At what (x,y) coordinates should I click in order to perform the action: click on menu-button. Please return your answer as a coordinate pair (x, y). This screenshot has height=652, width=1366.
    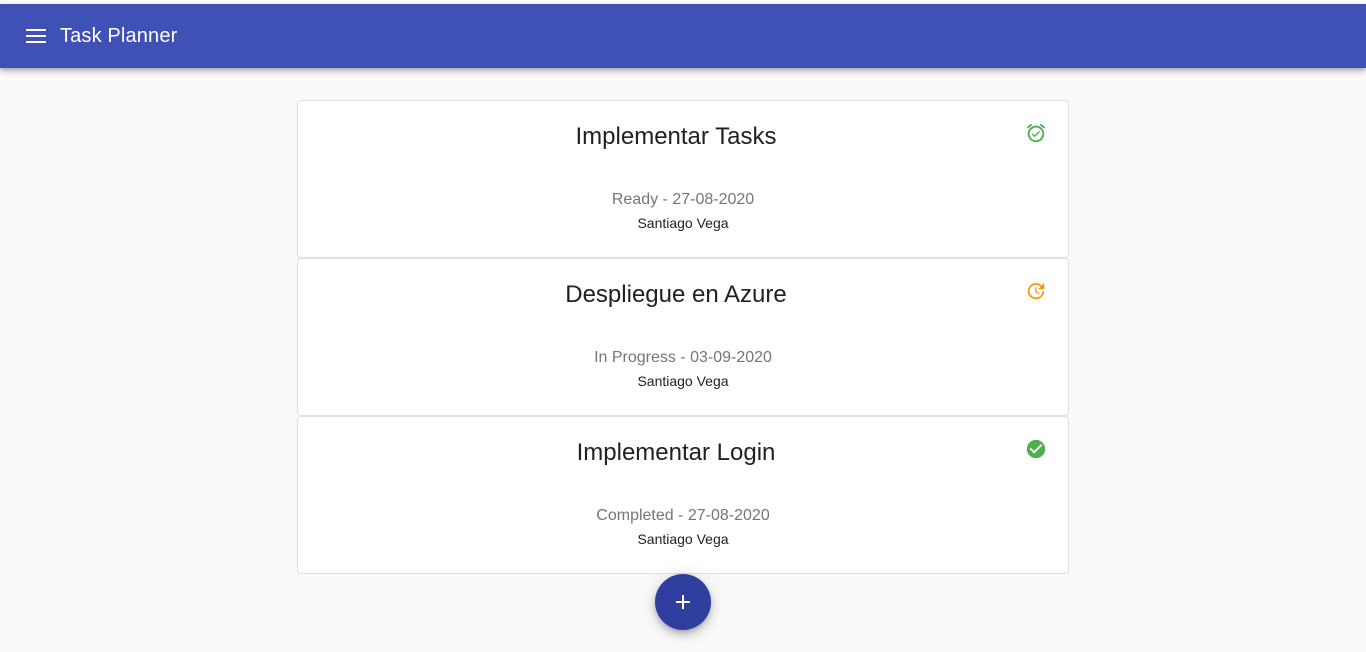
    Looking at the image, I should click on (36, 36).